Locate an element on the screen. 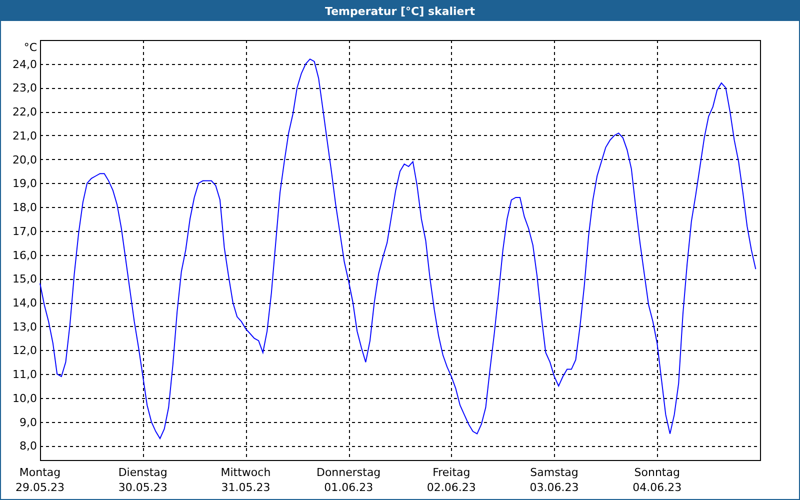 Image resolution: width=800 pixels, height=500 pixels. axis-tick-label: 8,0 is located at coordinates (28, 446).